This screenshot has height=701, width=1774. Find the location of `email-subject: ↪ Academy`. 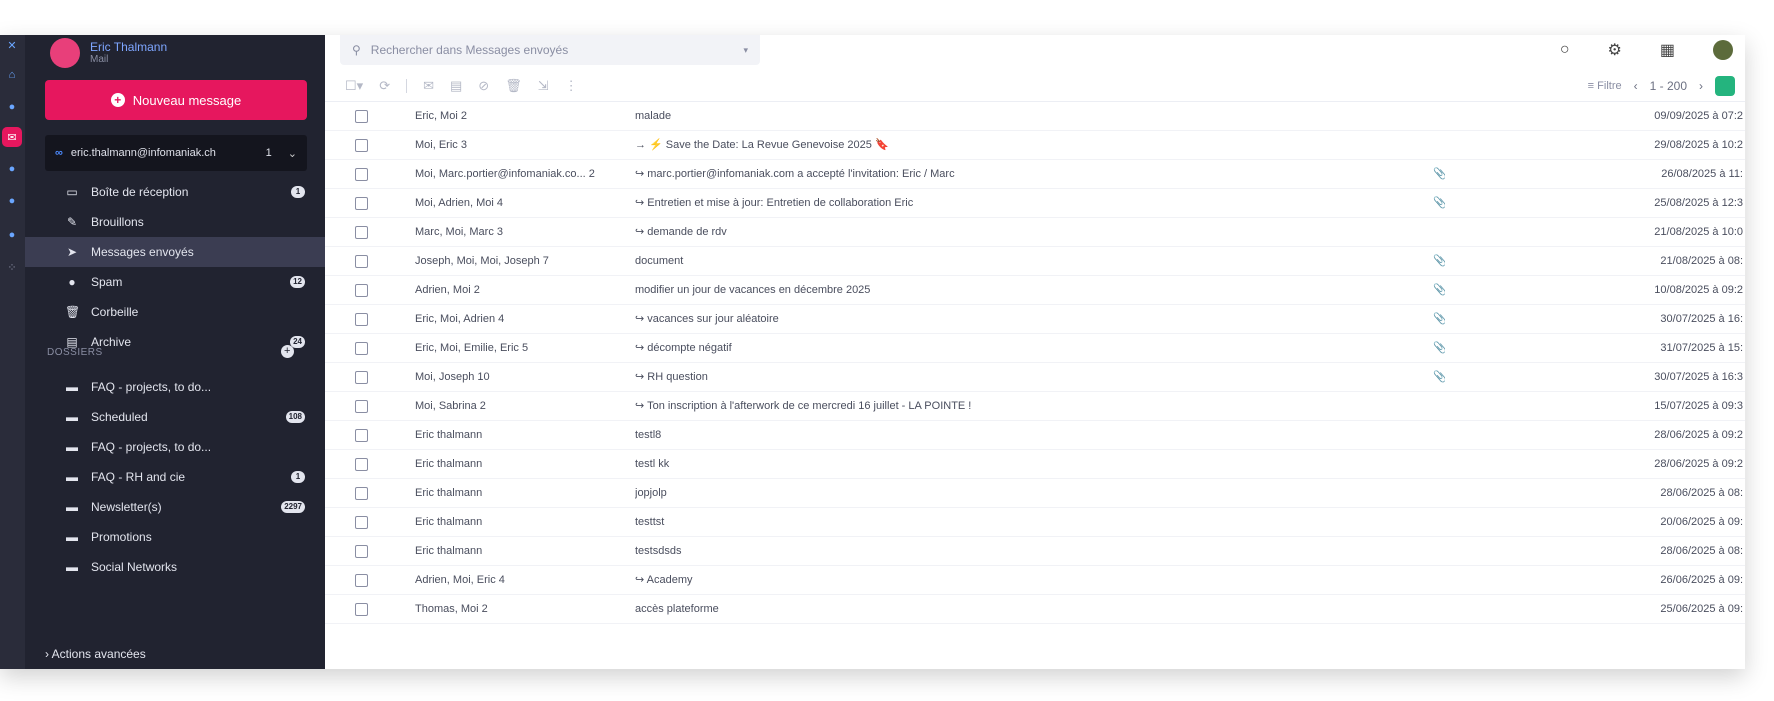

email-subject: ↪ Academy is located at coordinates (664, 580).